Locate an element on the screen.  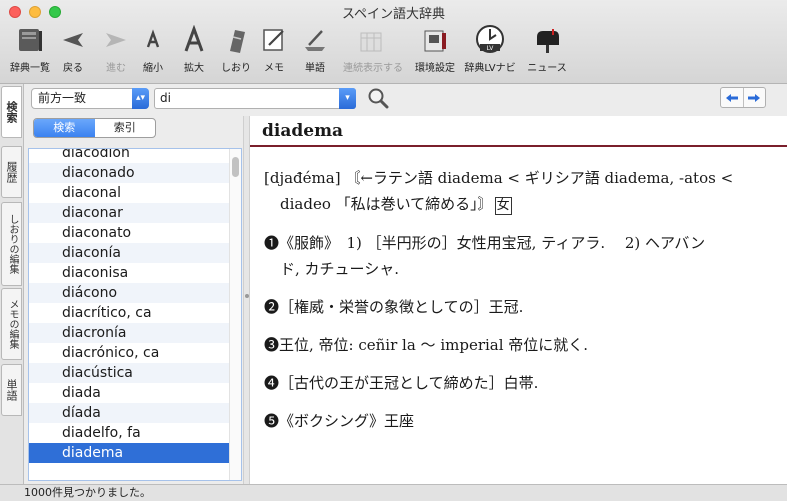
word-list-item: diaconato is located at coordinates (129, 233).